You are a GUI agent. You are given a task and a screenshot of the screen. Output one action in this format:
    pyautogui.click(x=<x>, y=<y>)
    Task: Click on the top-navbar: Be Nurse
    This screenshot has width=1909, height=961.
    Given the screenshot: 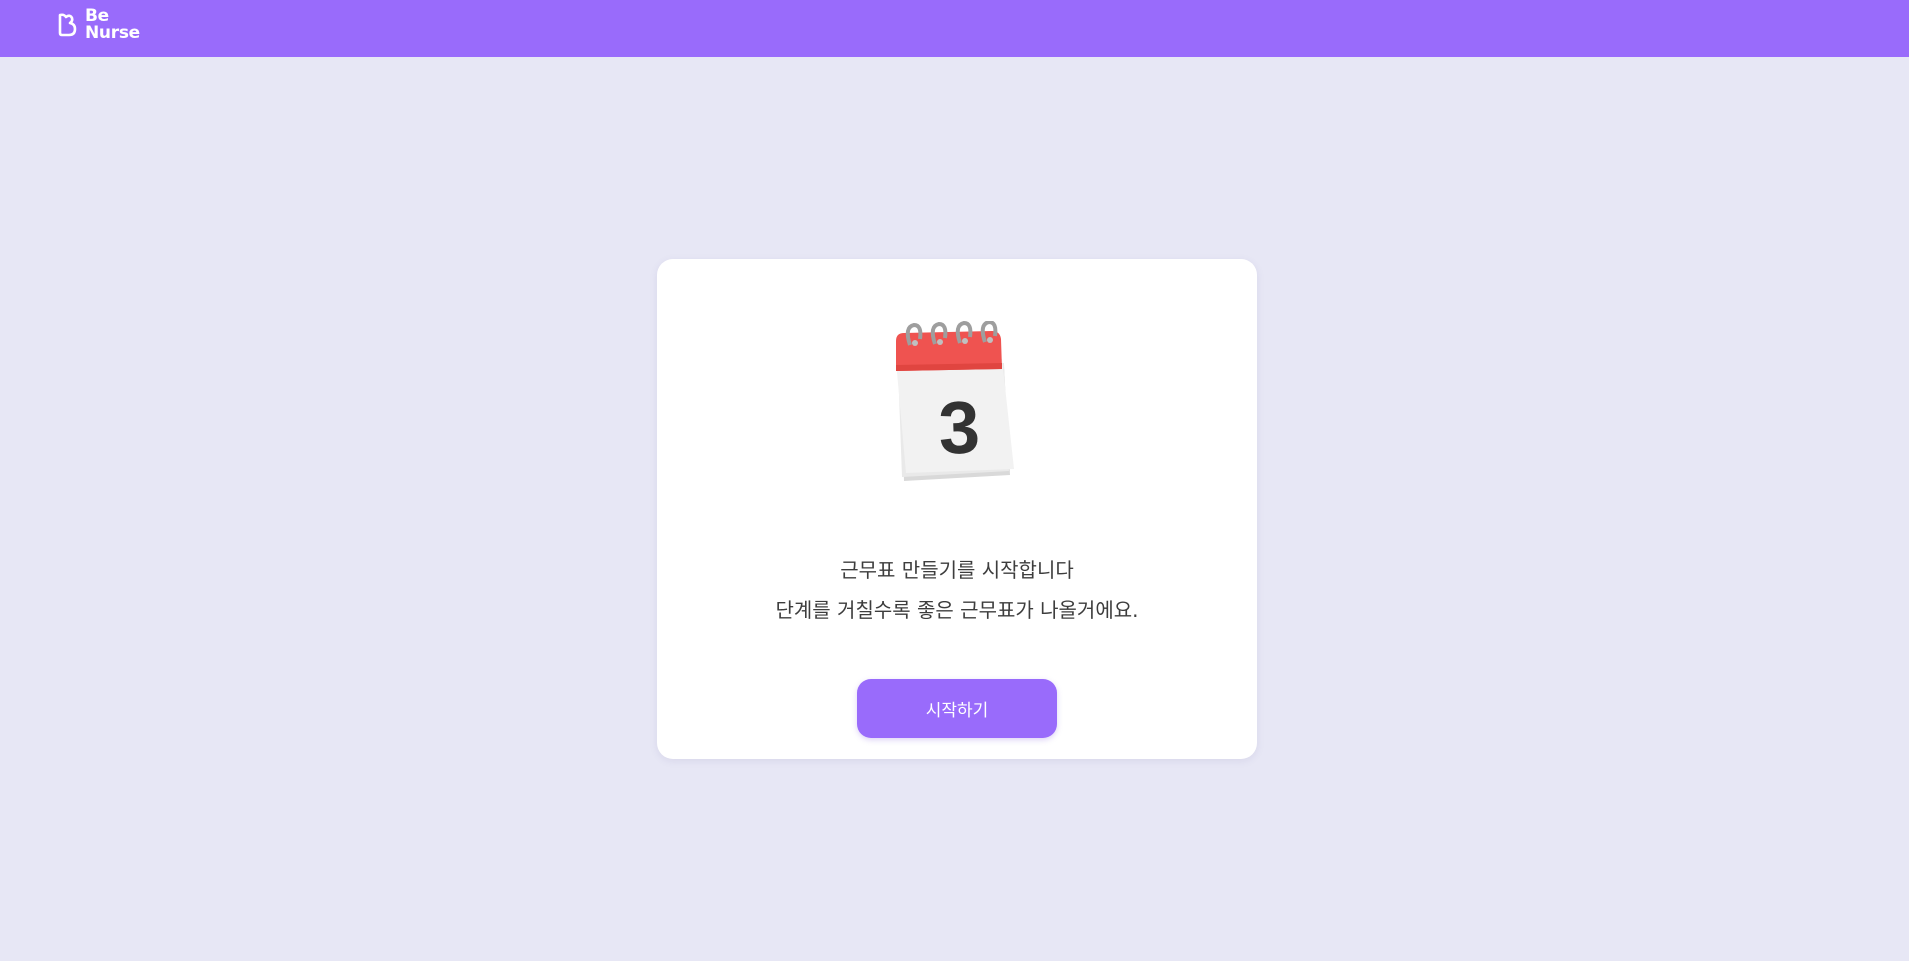 What is the action you would take?
    pyautogui.click(x=954, y=28)
    